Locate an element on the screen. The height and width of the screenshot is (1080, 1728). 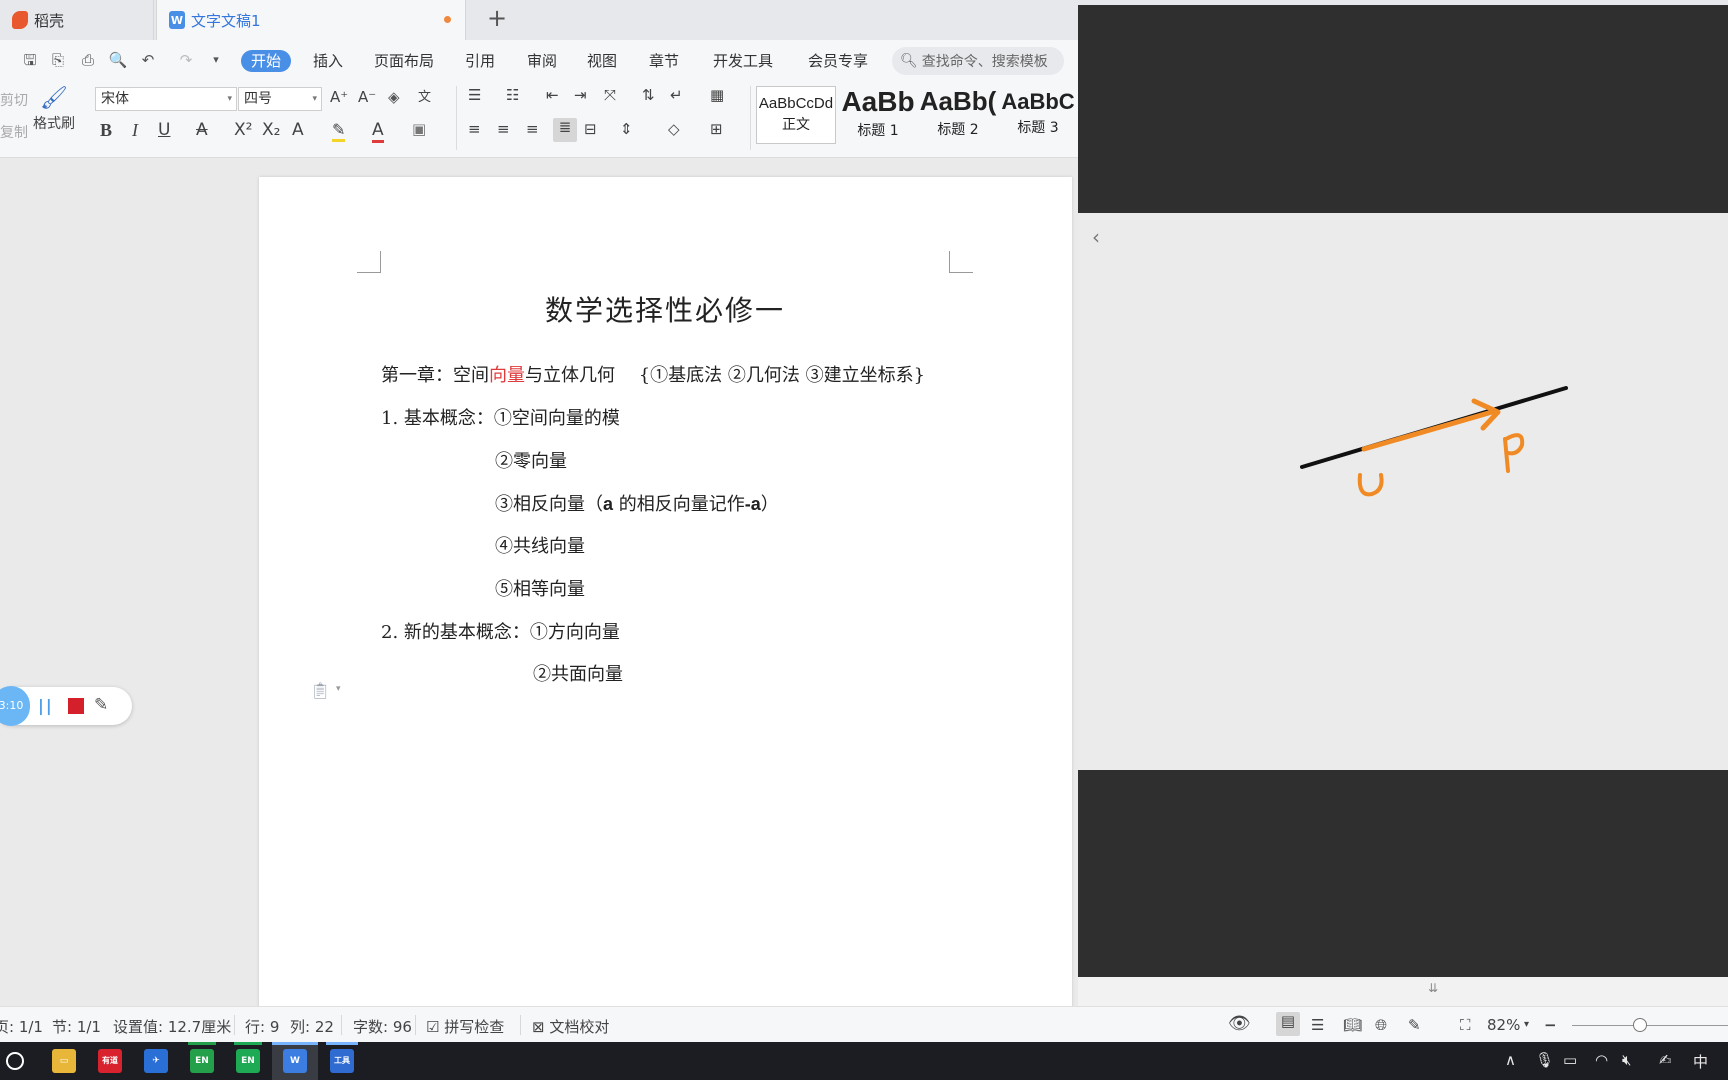
menu-tab-developer: 开发工具 is located at coordinates (743, 61).